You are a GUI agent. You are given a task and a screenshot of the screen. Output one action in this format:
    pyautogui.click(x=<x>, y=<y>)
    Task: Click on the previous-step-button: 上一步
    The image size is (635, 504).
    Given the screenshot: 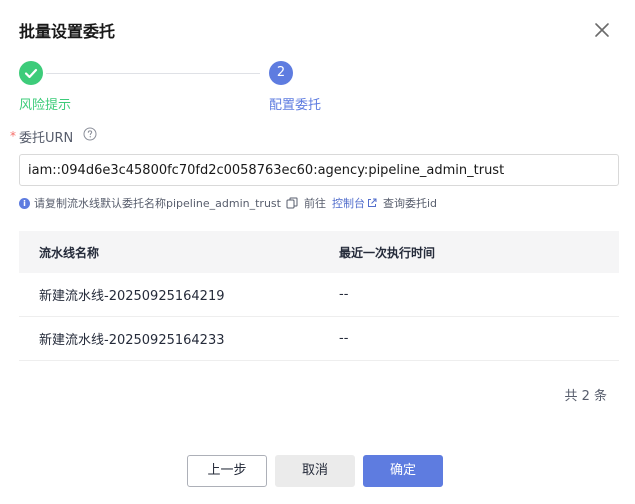 What is the action you would take?
    pyautogui.click(x=227, y=471)
    